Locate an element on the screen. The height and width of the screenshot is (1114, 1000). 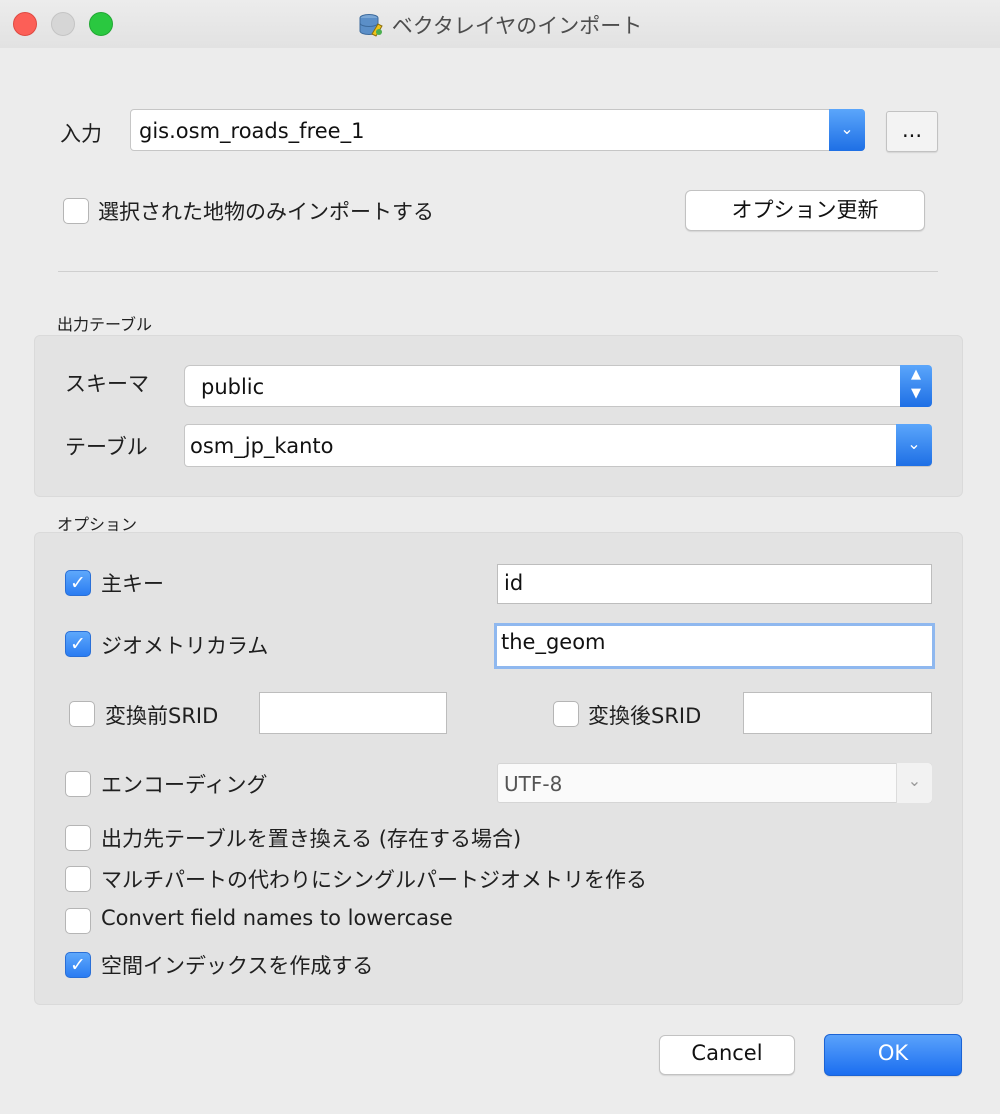
up-down-chevron-icon: ▲ ▼ is located at coordinates (916, 386).